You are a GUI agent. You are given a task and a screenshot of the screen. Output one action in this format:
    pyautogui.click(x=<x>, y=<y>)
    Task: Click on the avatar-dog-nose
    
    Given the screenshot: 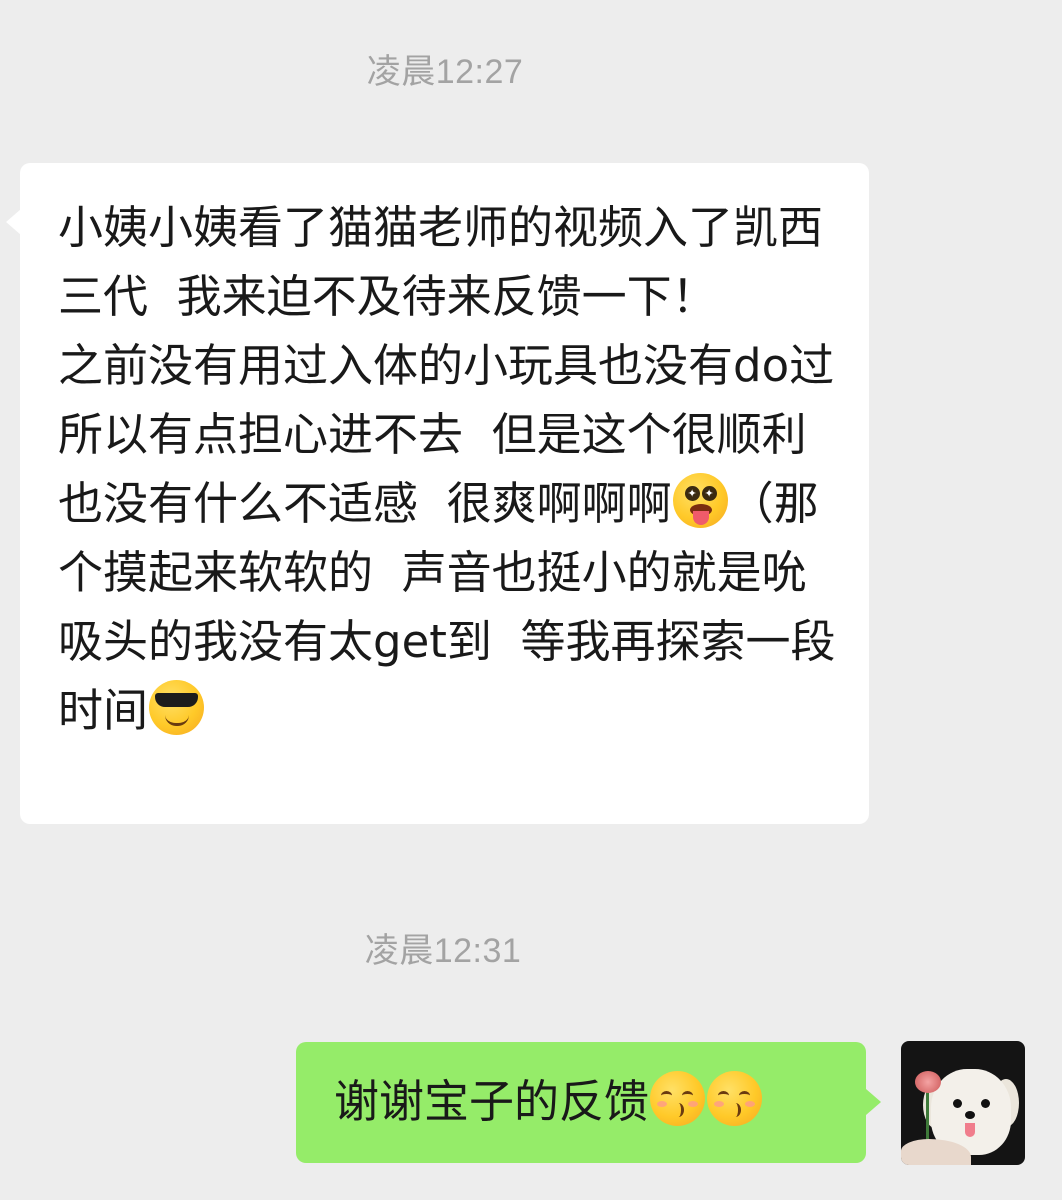 What is the action you would take?
    pyautogui.click(x=970, y=1115)
    